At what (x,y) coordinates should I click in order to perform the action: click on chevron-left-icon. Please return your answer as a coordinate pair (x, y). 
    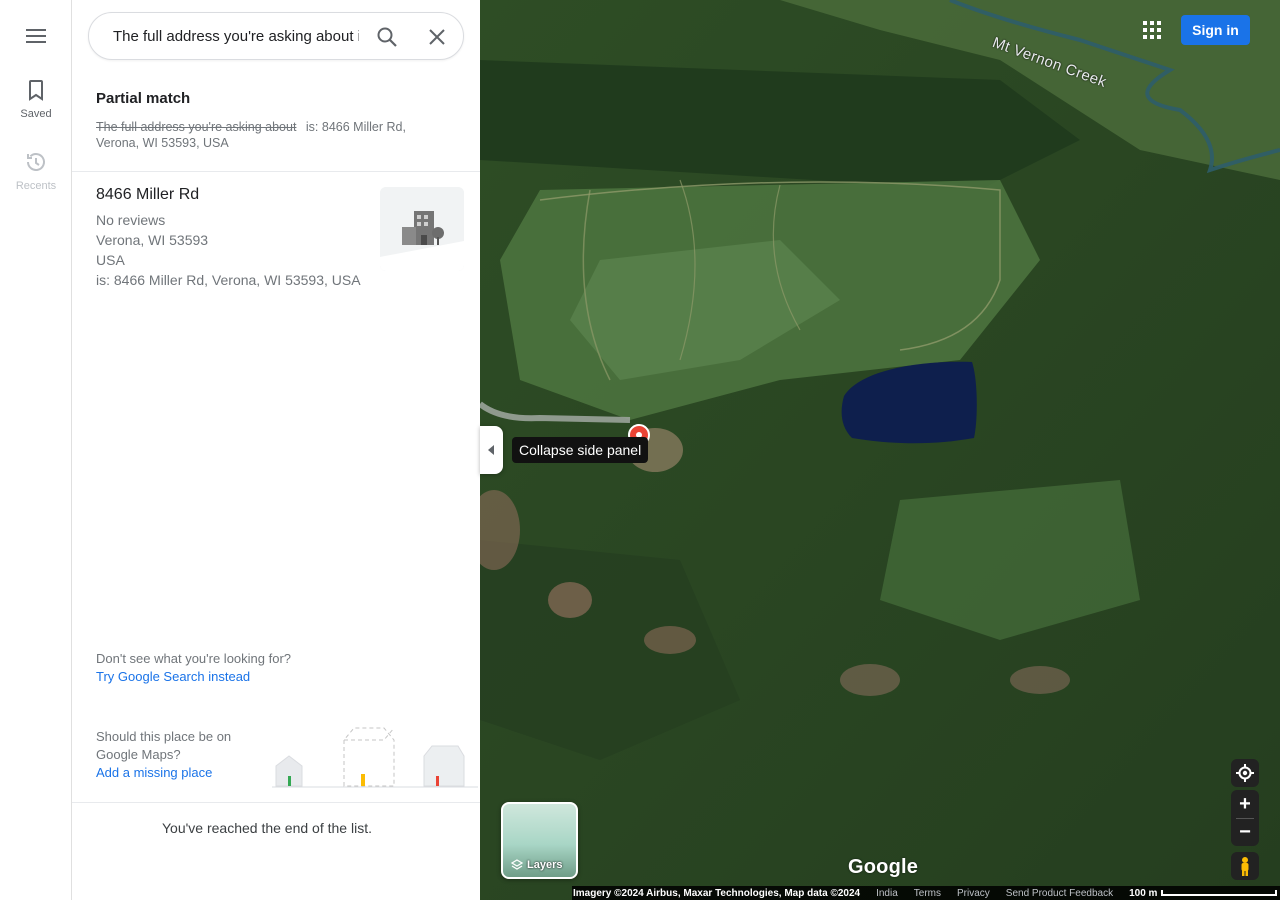
    Looking at the image, I should click on (491, 450).